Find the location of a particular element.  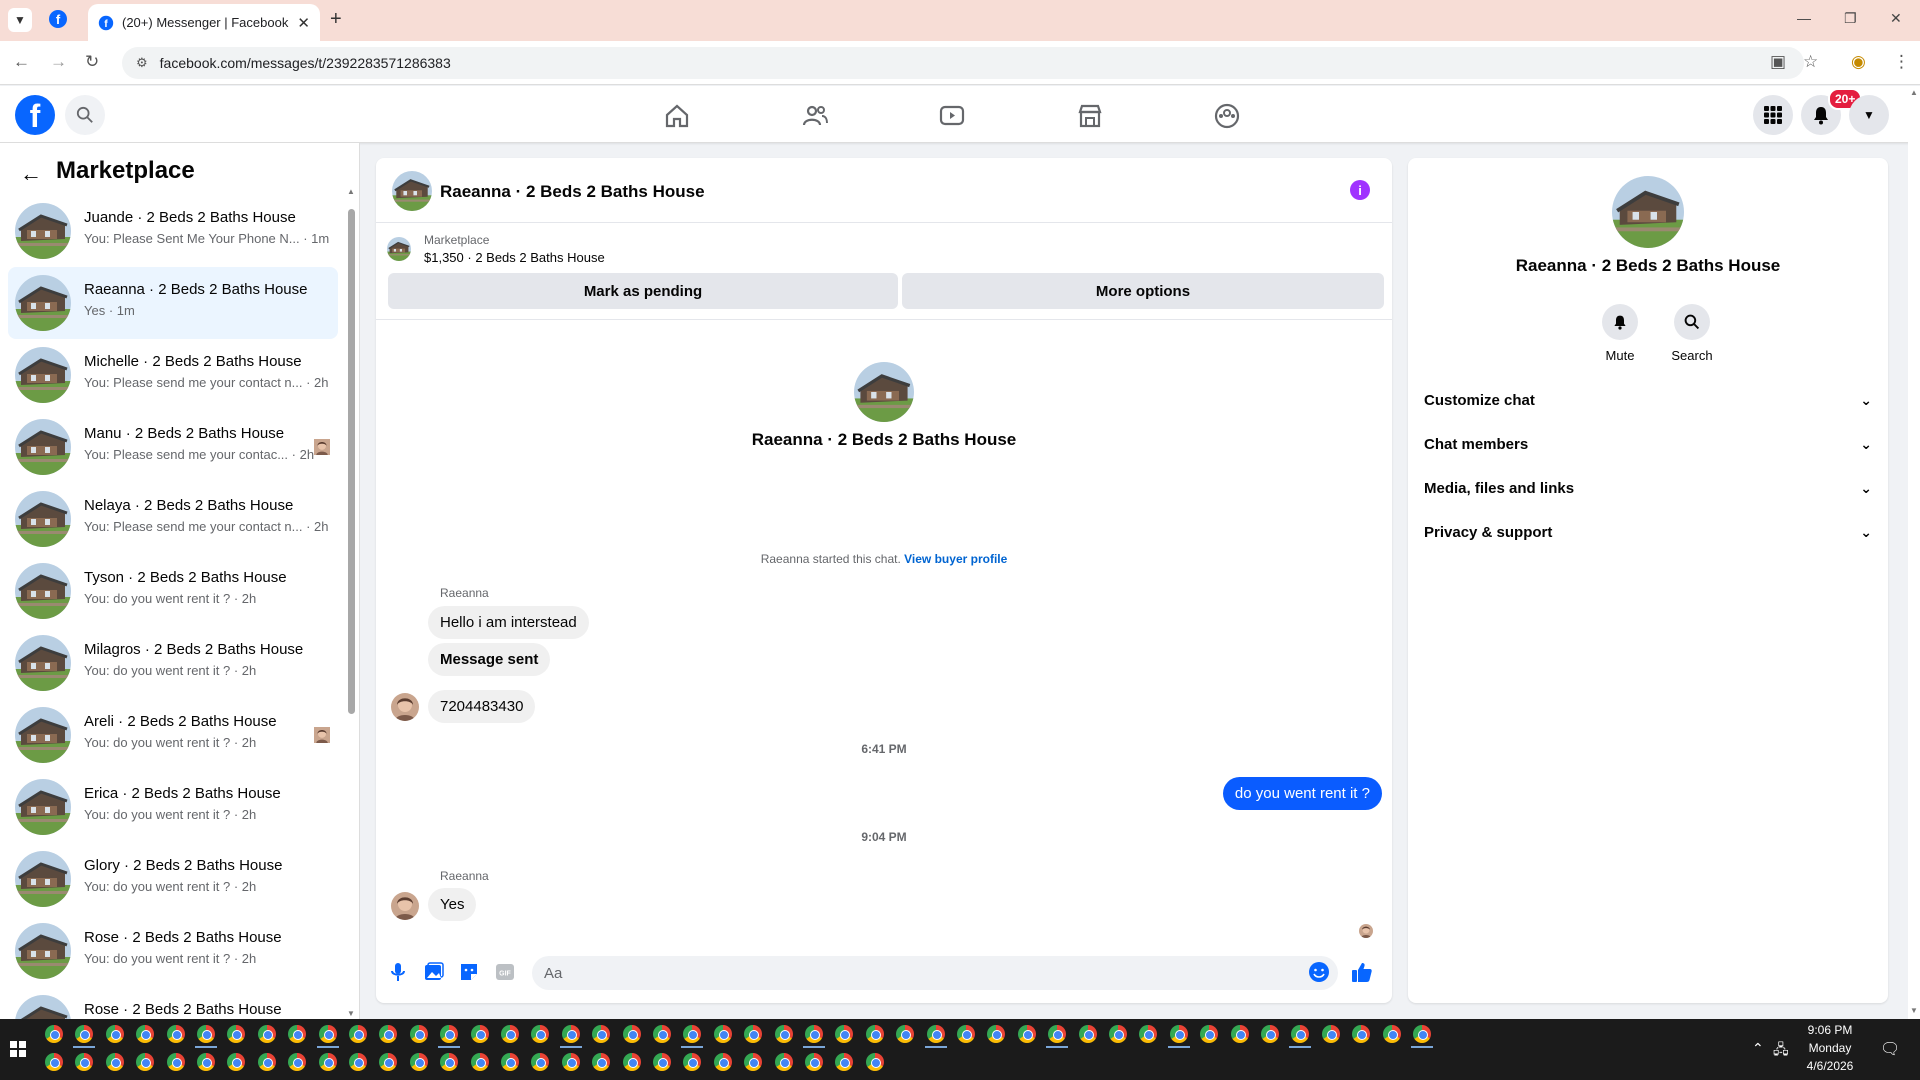

home-icon is located at coordinates (677, 116).